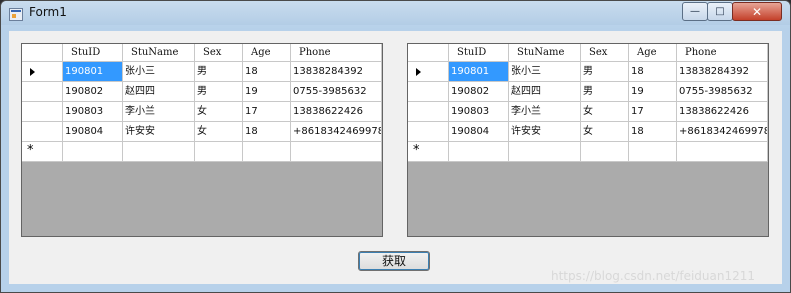 Image resolution: width=791 pixels, height=293 pixels. Describe the element at coordinates (720, 11) in the screenshot. I see `maximize-button: □` at that location.